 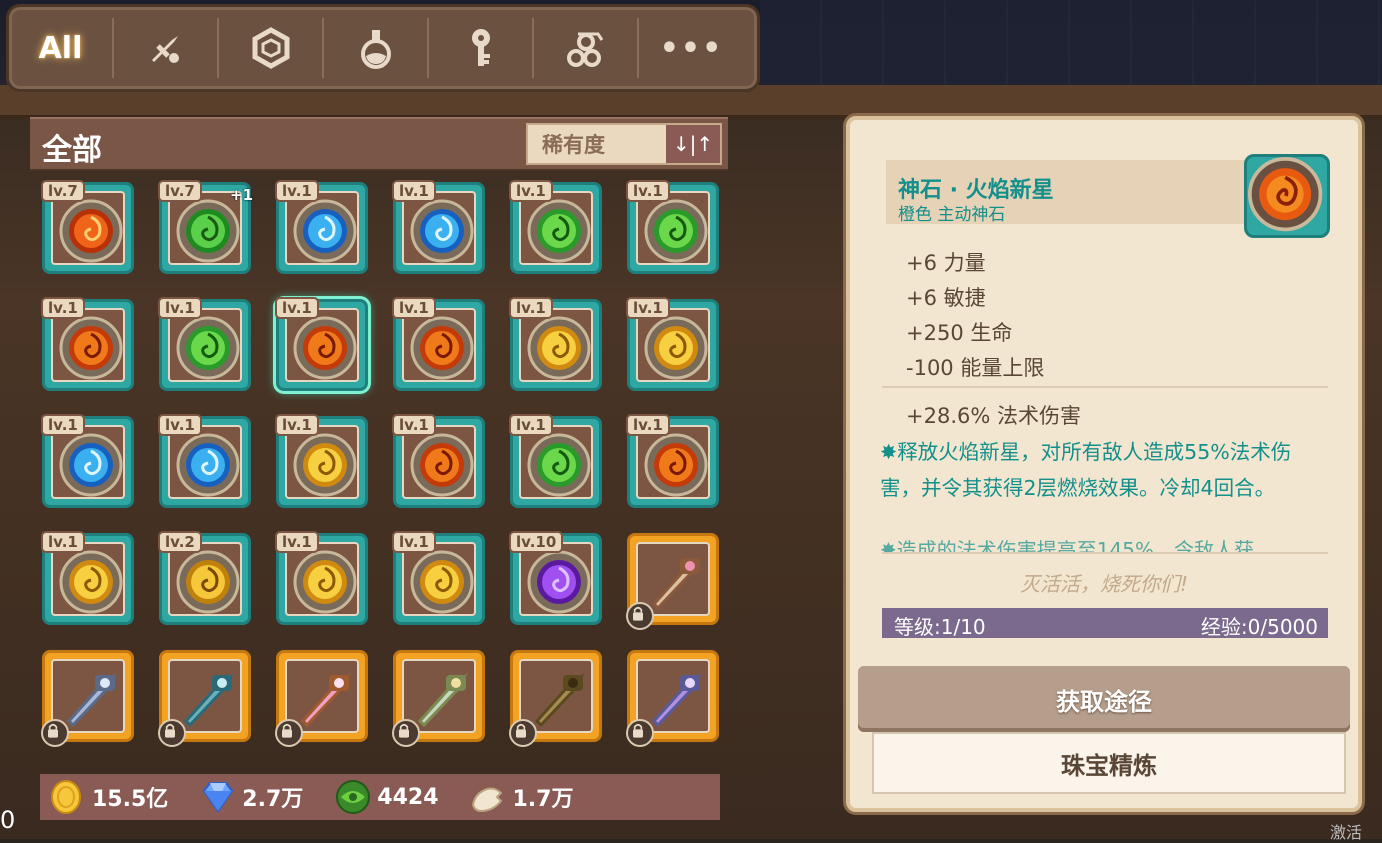 What do you see at coordinates (676, 700) in the screenshot?
I see `crystal-crest-icon` at bounding box center [676, 700].